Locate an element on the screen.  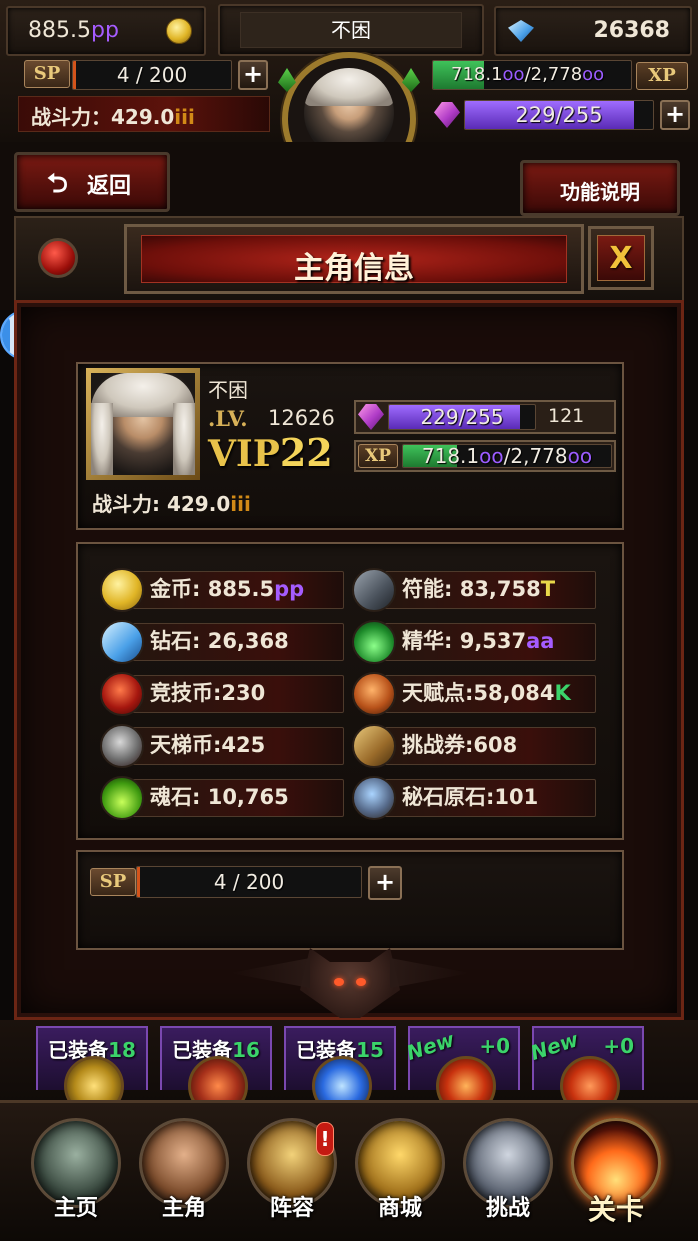
sp-bar: 4 / 200 is located at coordinates (152, 75).